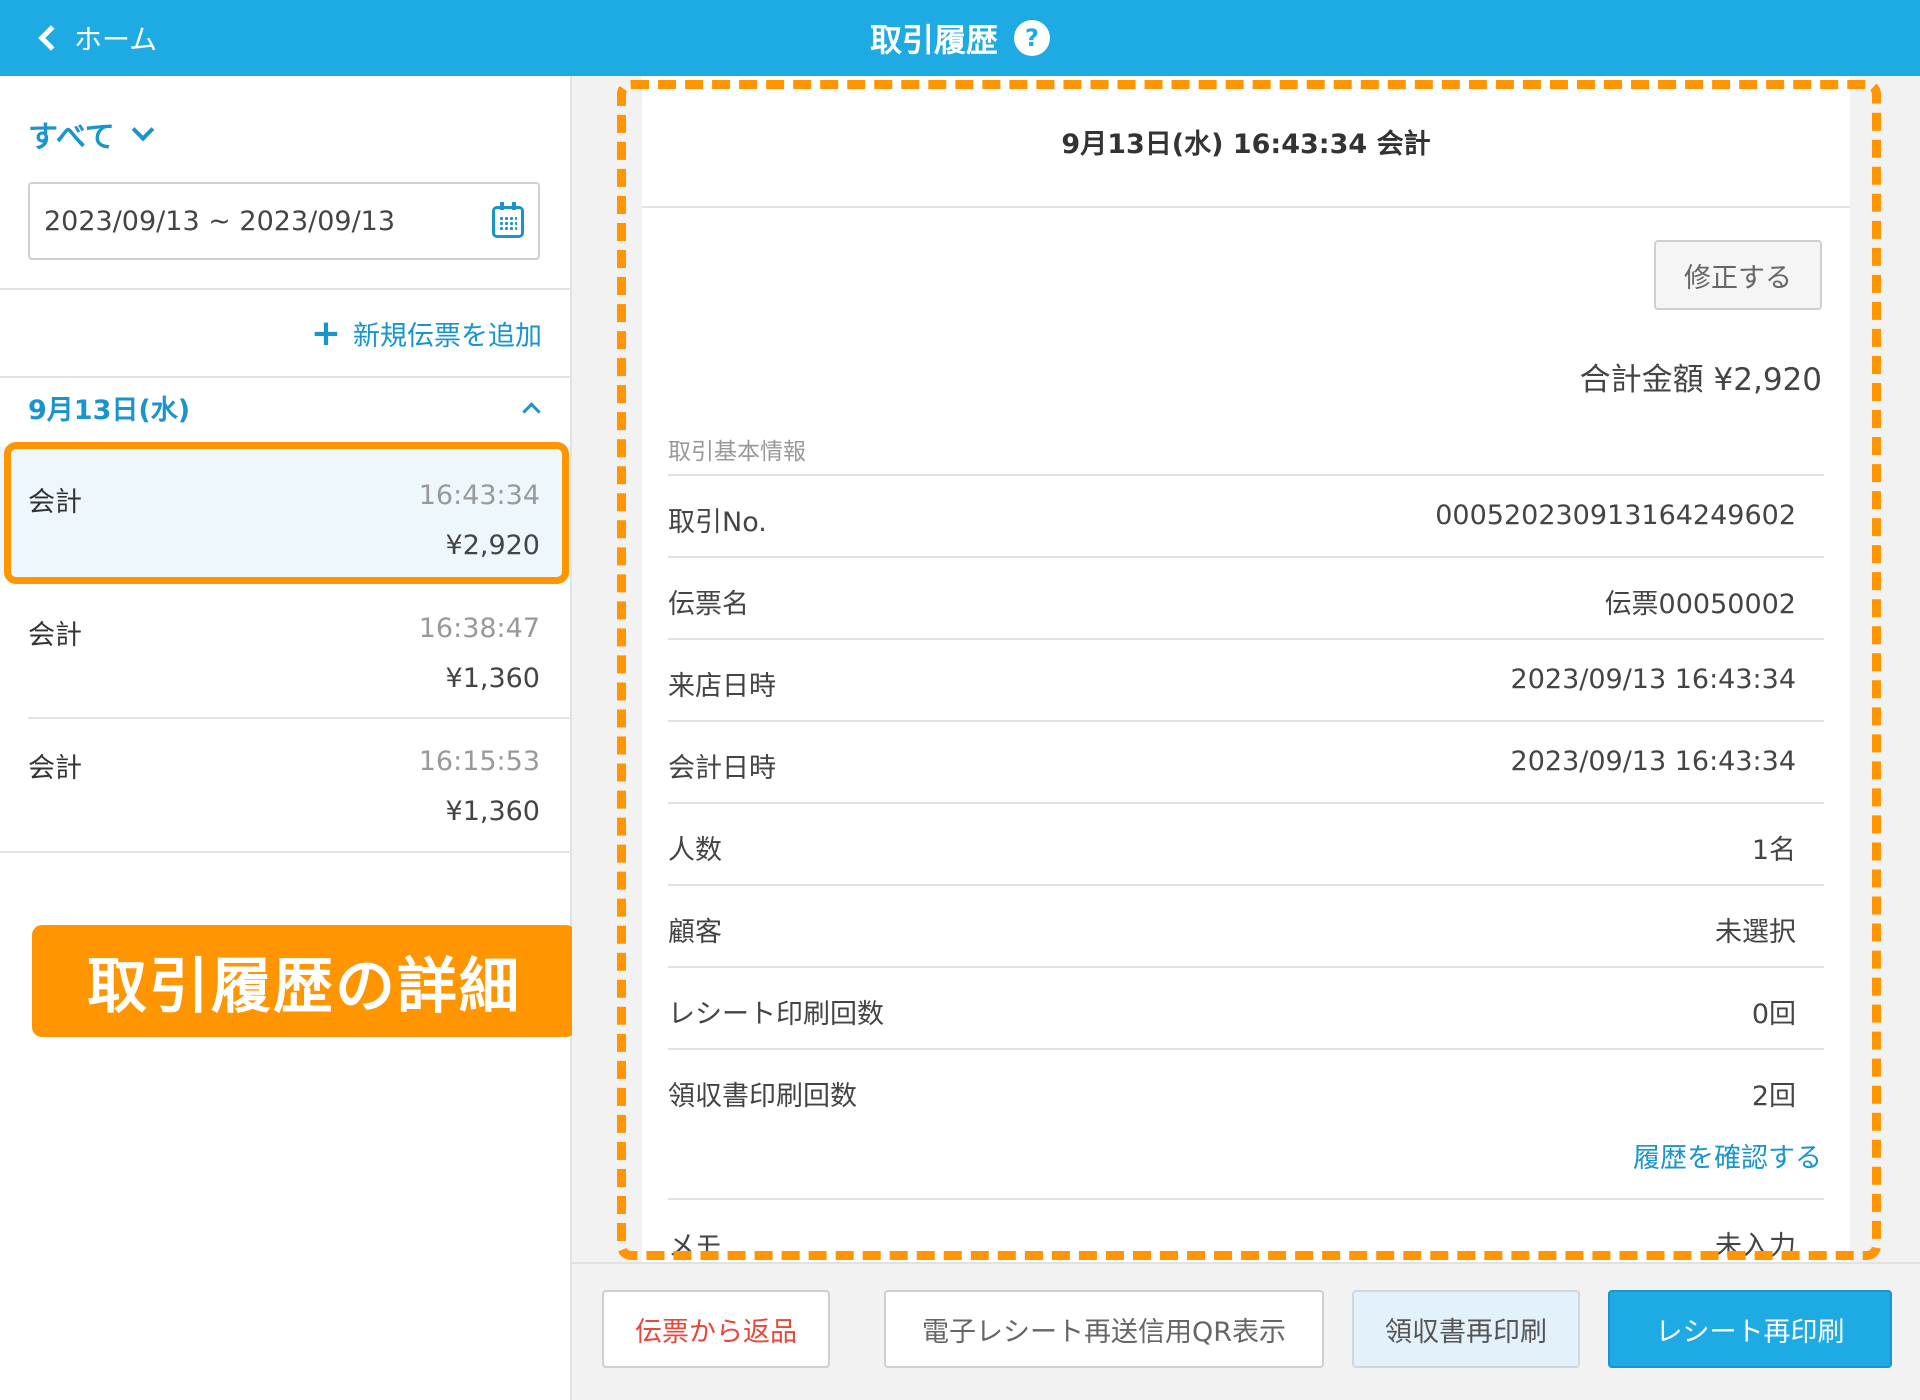 Image resolution: width=1920 pixels, height=1400 pixels. What do you see at coordinates (722, 686) in the screenshot?
I see `info-key: 来店日時` at bounding box center [722, 686].